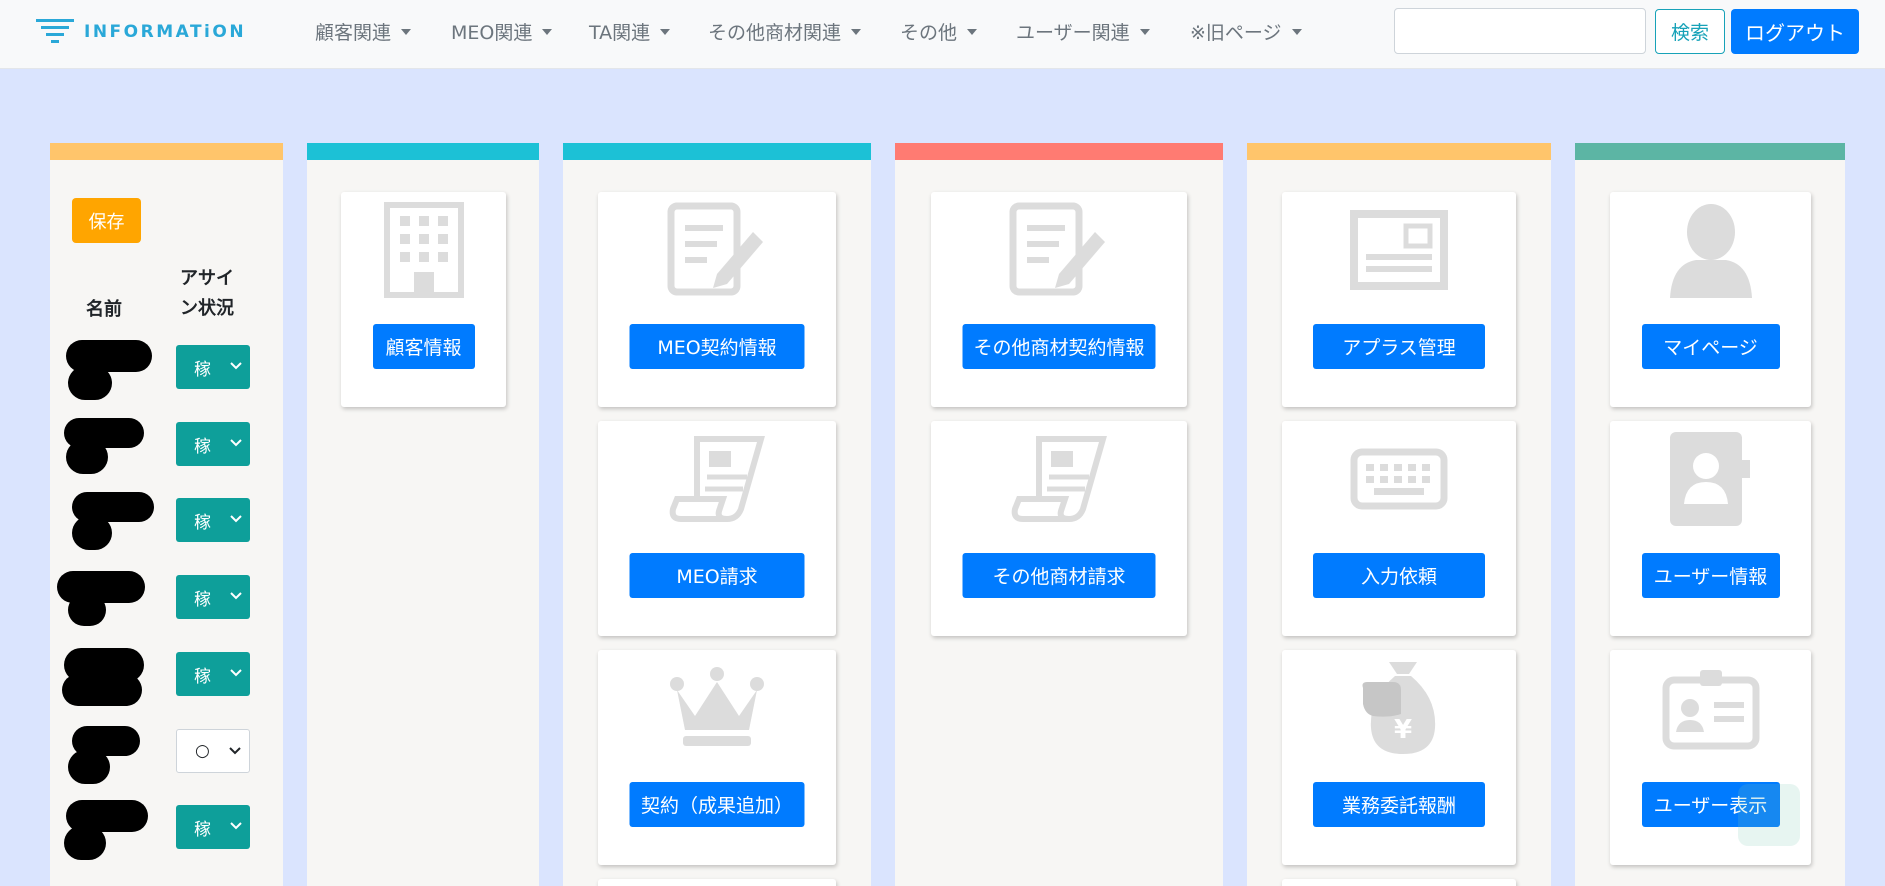 This screenshot has width=1885, height=886. I want to click on column-header-assign: アサイン状況, so click(207, 293).